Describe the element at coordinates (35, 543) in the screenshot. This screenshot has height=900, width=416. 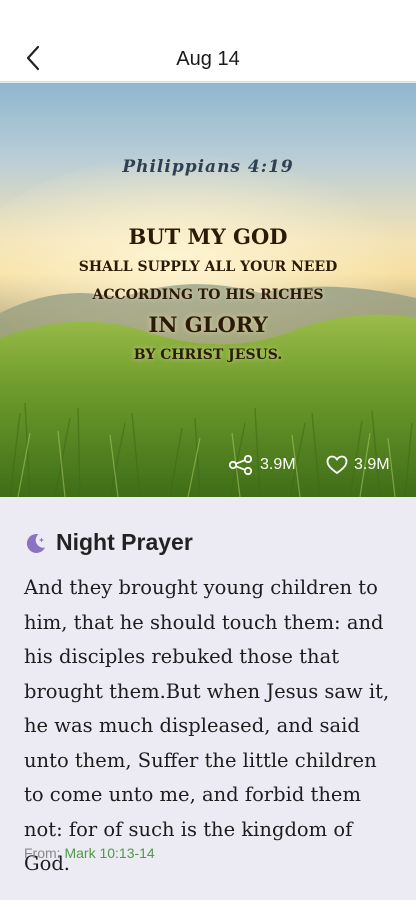
I see `moon-star-icon` at that location.